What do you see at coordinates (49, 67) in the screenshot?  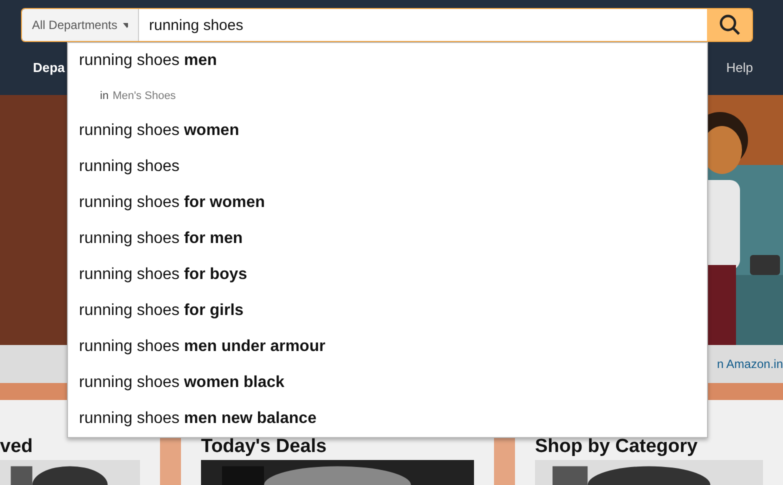 I see `nav-link: Depa` at bounding box center [49, 67].